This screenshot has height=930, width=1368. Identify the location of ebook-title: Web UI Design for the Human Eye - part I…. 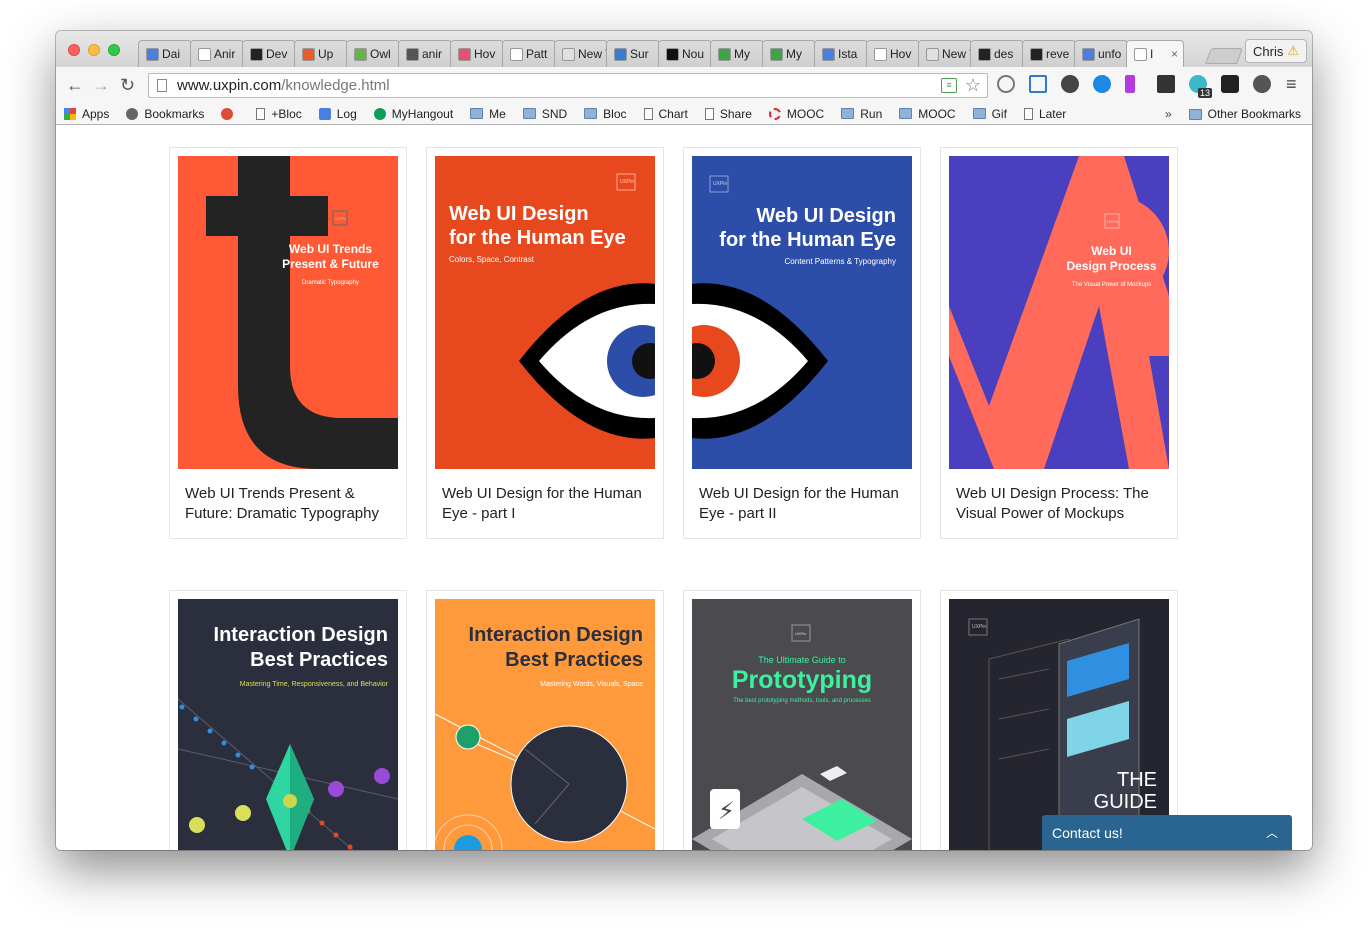
(804, 504).